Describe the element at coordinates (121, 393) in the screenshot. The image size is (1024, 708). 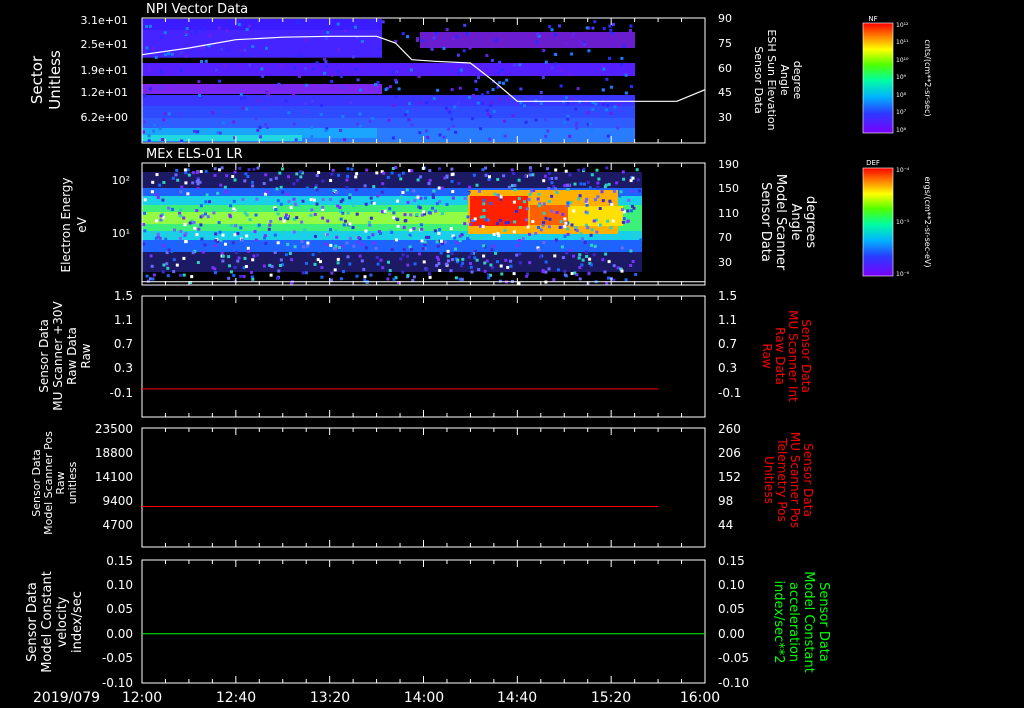
I see `mu30v-ytick: -0.1` at that location.